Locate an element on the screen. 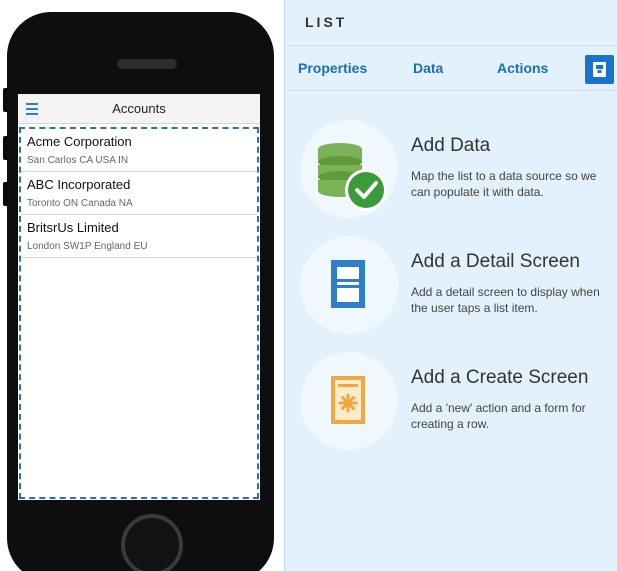  add-data-icon-circle is located at coordinates (349, 169).